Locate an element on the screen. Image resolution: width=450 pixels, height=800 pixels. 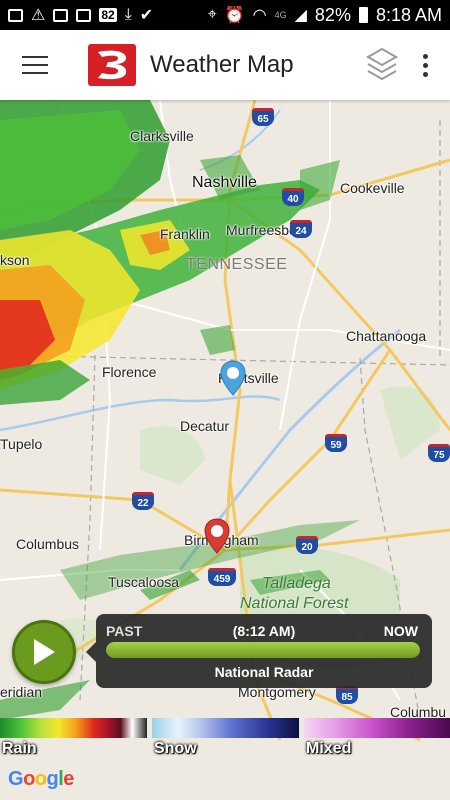
alarm-icon: ⏰ is located at coordinates (234, 15).